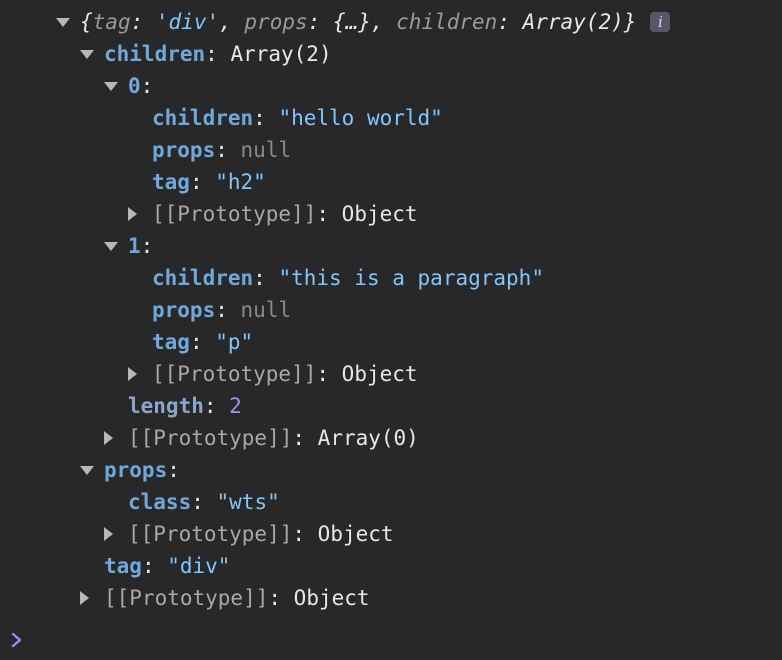 Image resolution: width=782 pixels, height=660 pixels. Describe the element at coordinates (166, 406) in the screenshot. I see `property-key: length` at that location.